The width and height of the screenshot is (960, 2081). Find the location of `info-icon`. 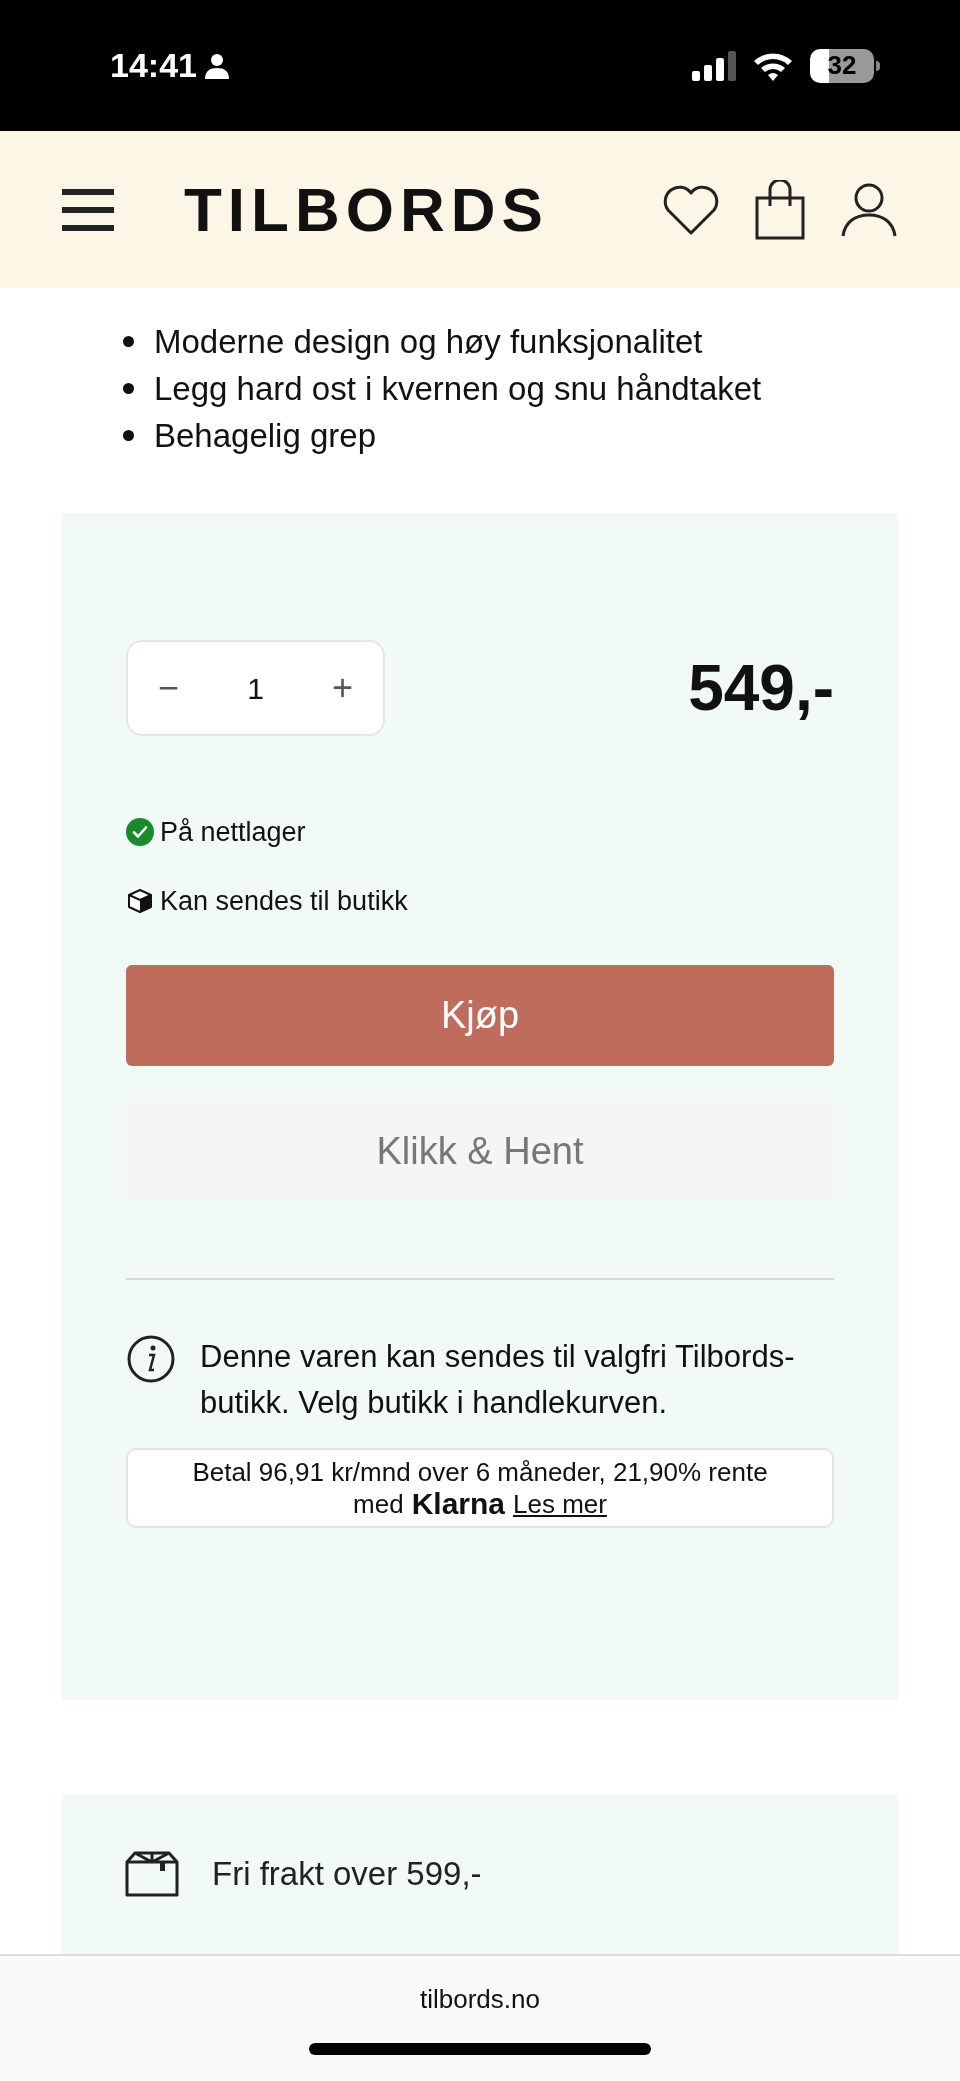

info-icon is located at coordinates (151, 1359).